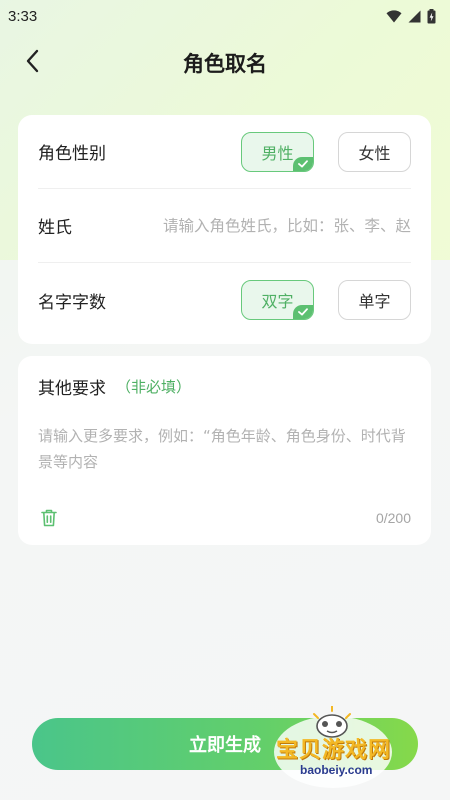 Image resolution: width=450 pixels, height=800 pixels. I want to click on trash-icon, so click(49, 518).